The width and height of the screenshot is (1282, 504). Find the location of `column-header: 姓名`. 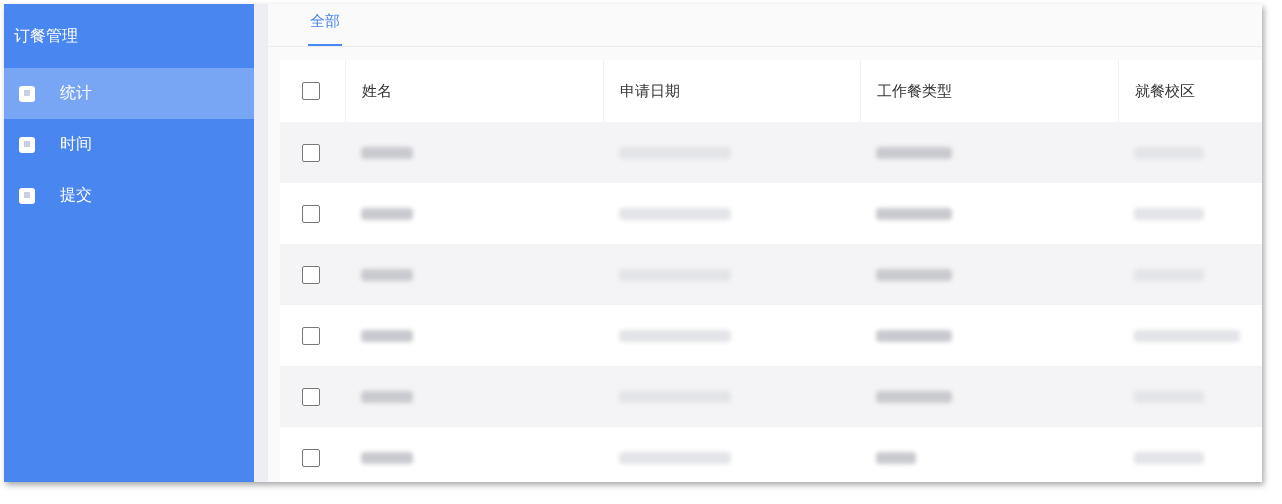

column-header: 姓名 is located at coordinates (377, 91).